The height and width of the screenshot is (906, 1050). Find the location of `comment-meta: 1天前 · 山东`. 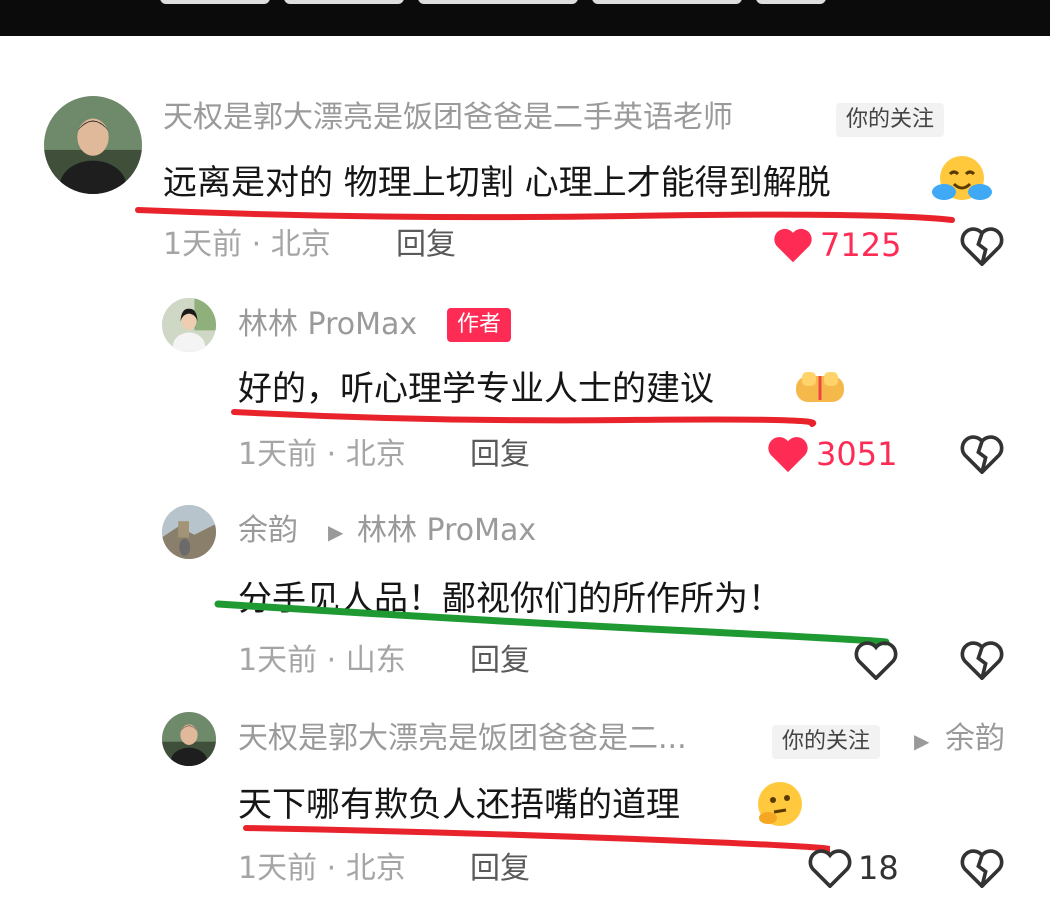

comment-meta: 1天前 · 山东 is located at coordinates (322, 660).